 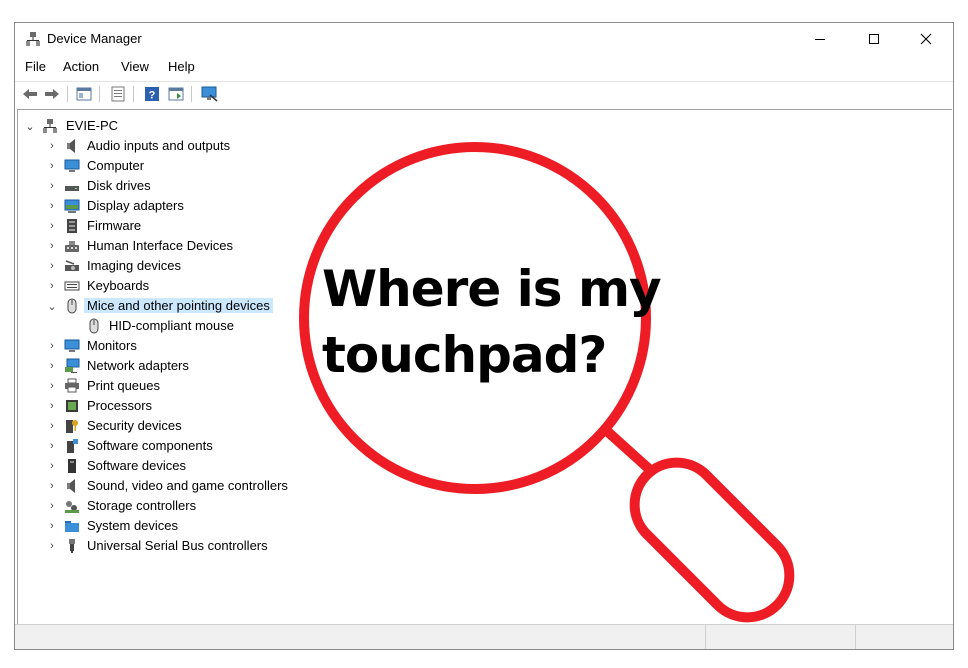 What do you see at coordinates (628, 450) in the screenshot?
I see `magnifier-neck` at bounding box center [628, 450].